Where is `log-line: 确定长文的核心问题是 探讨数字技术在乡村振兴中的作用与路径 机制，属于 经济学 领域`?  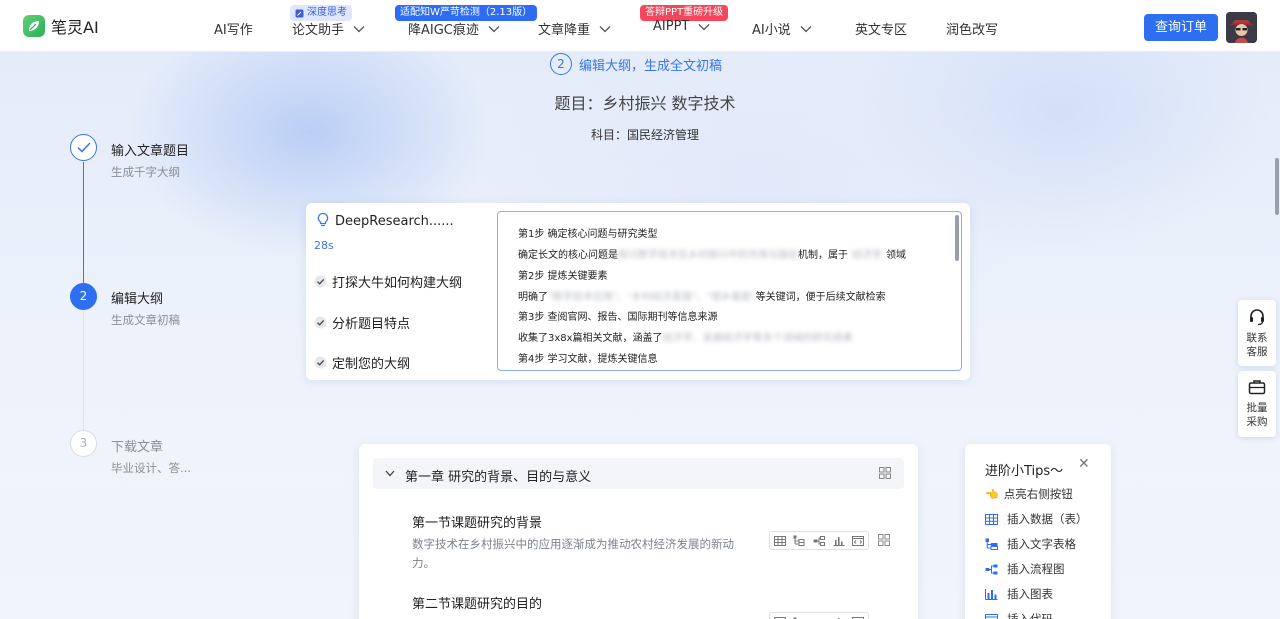
log-line: 确定长文的核心问题是 探讨数字技术在乡村振兴中的作用与路径 机制，属于 经济学 领域 is located at coordinates (712, 253).